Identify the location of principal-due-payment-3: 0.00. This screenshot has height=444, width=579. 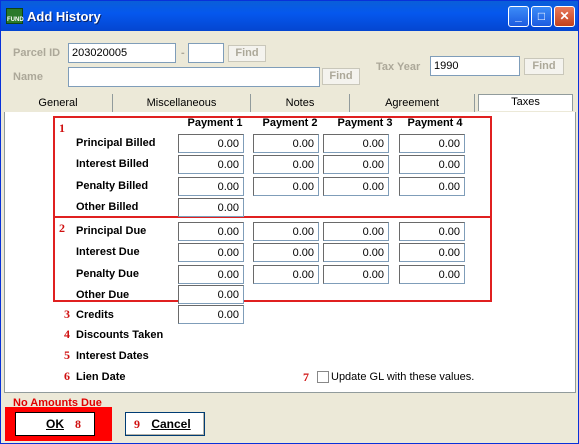
(356, 231).